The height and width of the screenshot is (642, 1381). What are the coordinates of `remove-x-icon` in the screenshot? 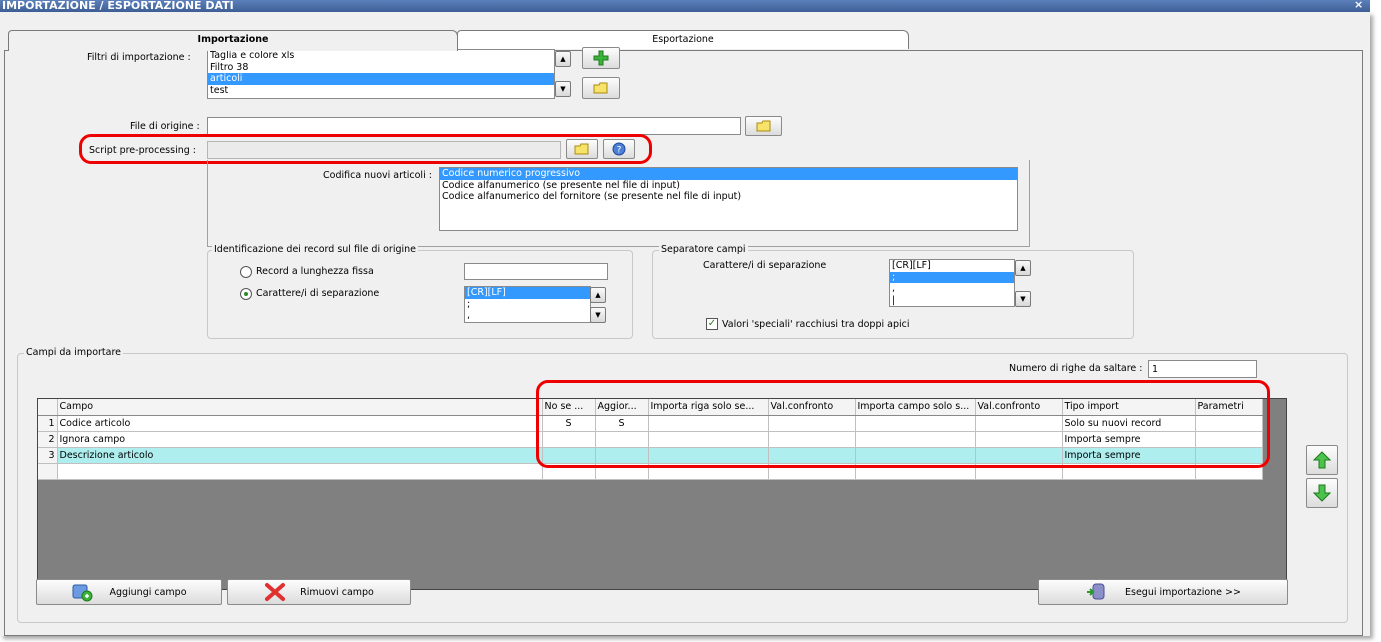 It's located at (275, 592).